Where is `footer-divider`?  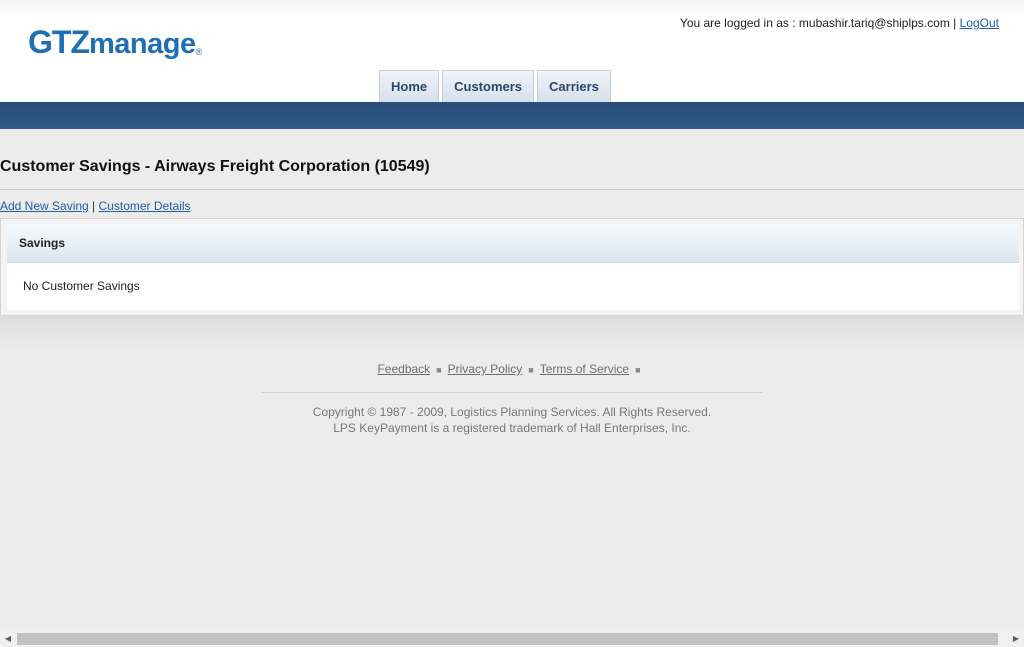 footer-divider is located at coordinates (512, 392).